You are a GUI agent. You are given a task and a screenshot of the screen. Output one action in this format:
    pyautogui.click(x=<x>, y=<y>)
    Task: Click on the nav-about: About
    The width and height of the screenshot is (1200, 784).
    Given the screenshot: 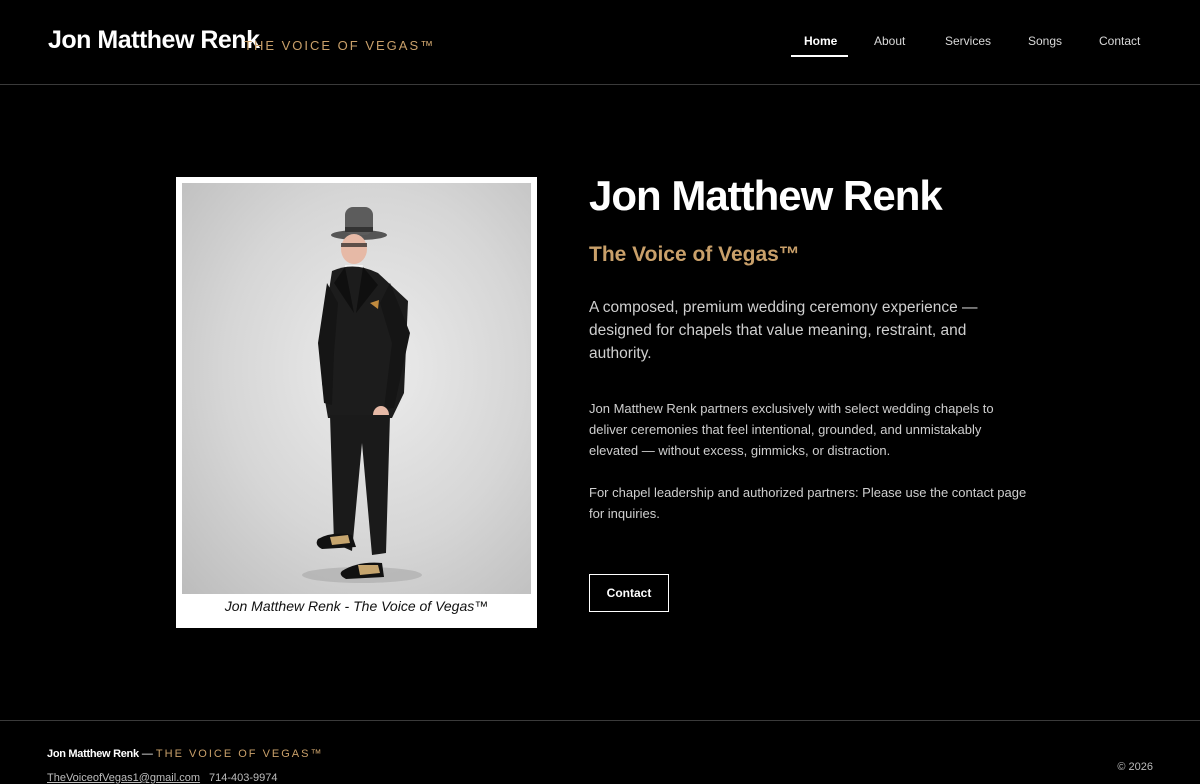 What is the action you would take?
    pyautogui.click(x=889, y=41)
    